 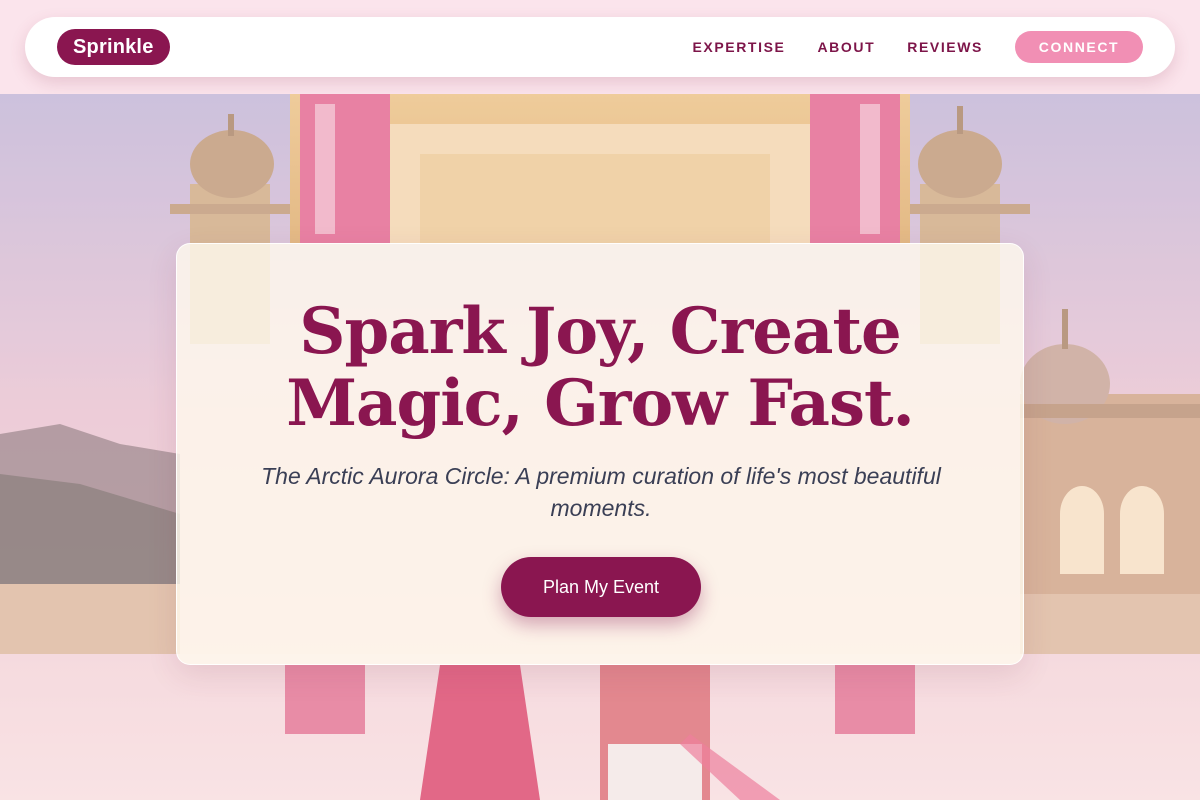 I want to click on plan-my-event-button: Plan My Event, so click(x=601, y=587).